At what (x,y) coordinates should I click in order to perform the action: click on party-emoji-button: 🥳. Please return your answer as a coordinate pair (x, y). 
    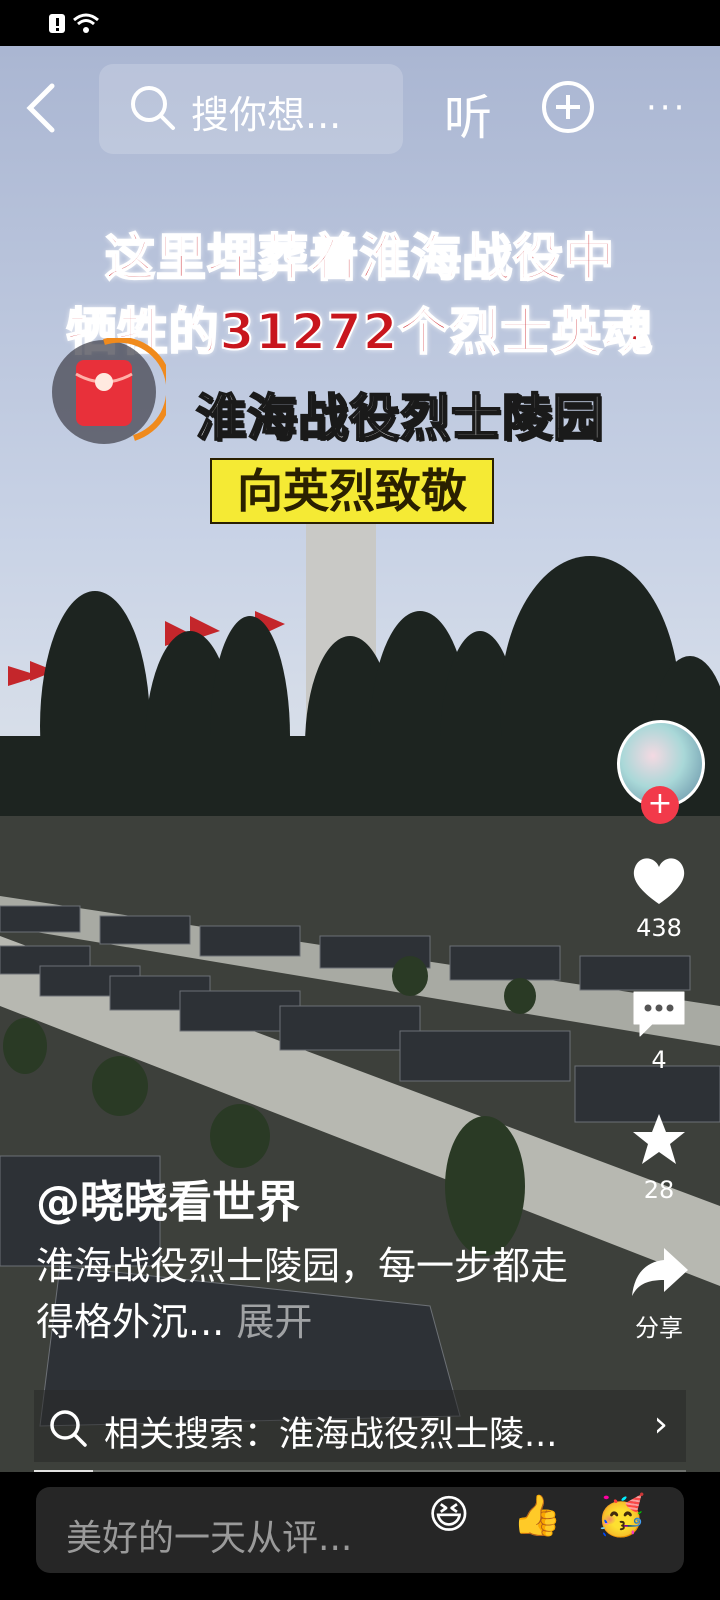
    Looking at the image, I should click on (621, 1515).